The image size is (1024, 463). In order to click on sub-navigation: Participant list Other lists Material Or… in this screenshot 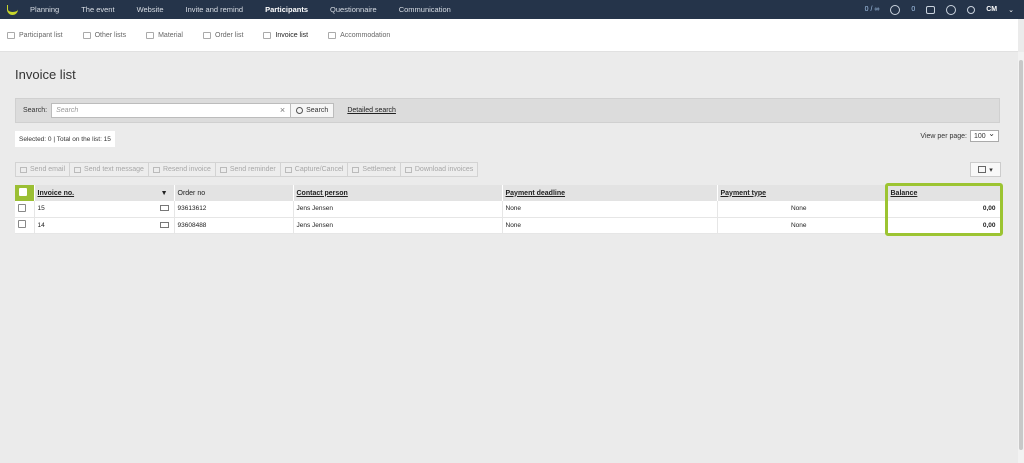, I will do `click(509, 35)`.